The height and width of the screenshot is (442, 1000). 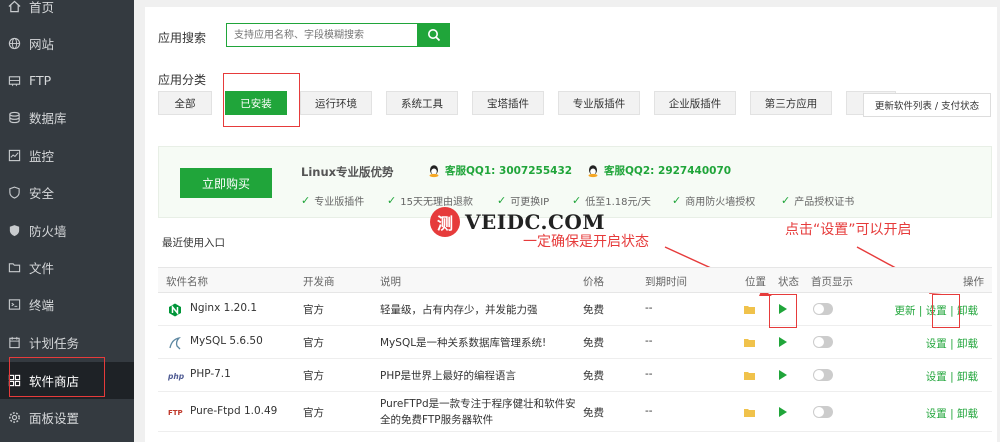 What do you see at coordinates (42, 156) in the screenshot?
I see `sidebar-item-label: 监控` at bounding box center [42, 156].